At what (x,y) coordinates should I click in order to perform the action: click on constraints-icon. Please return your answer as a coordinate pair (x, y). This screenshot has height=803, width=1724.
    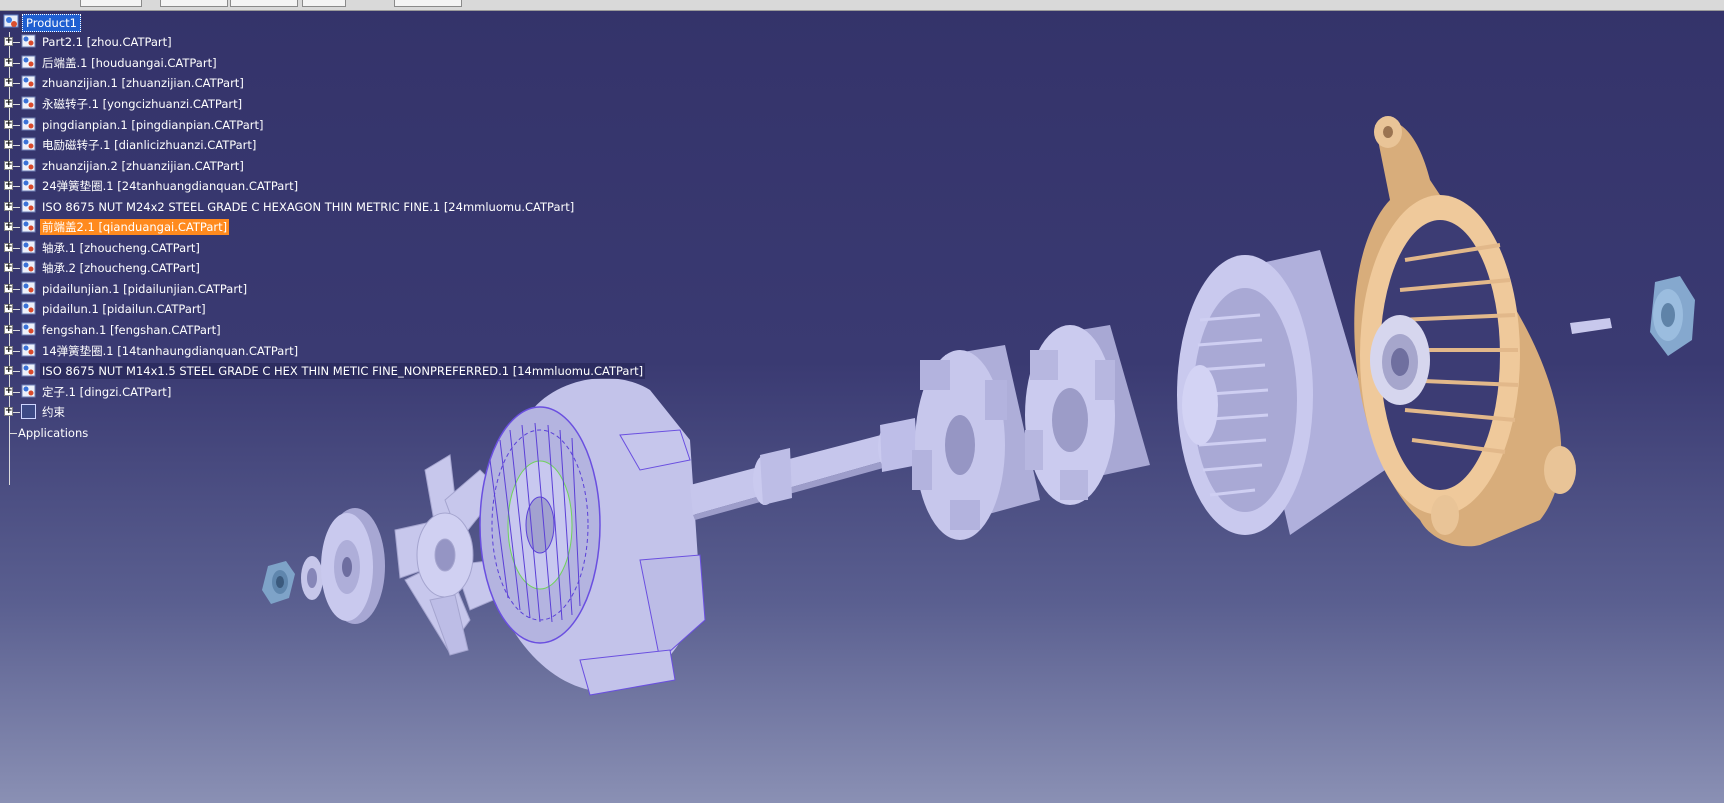
    Looking at the image, I should click on (28, 411).